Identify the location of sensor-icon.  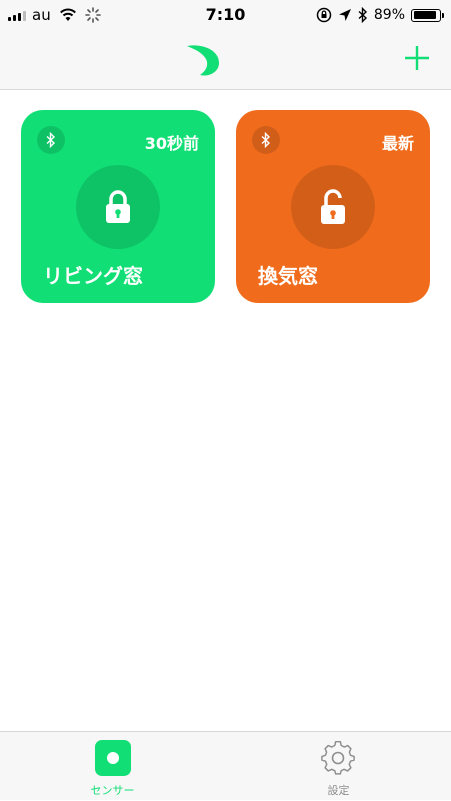
(113, 758).